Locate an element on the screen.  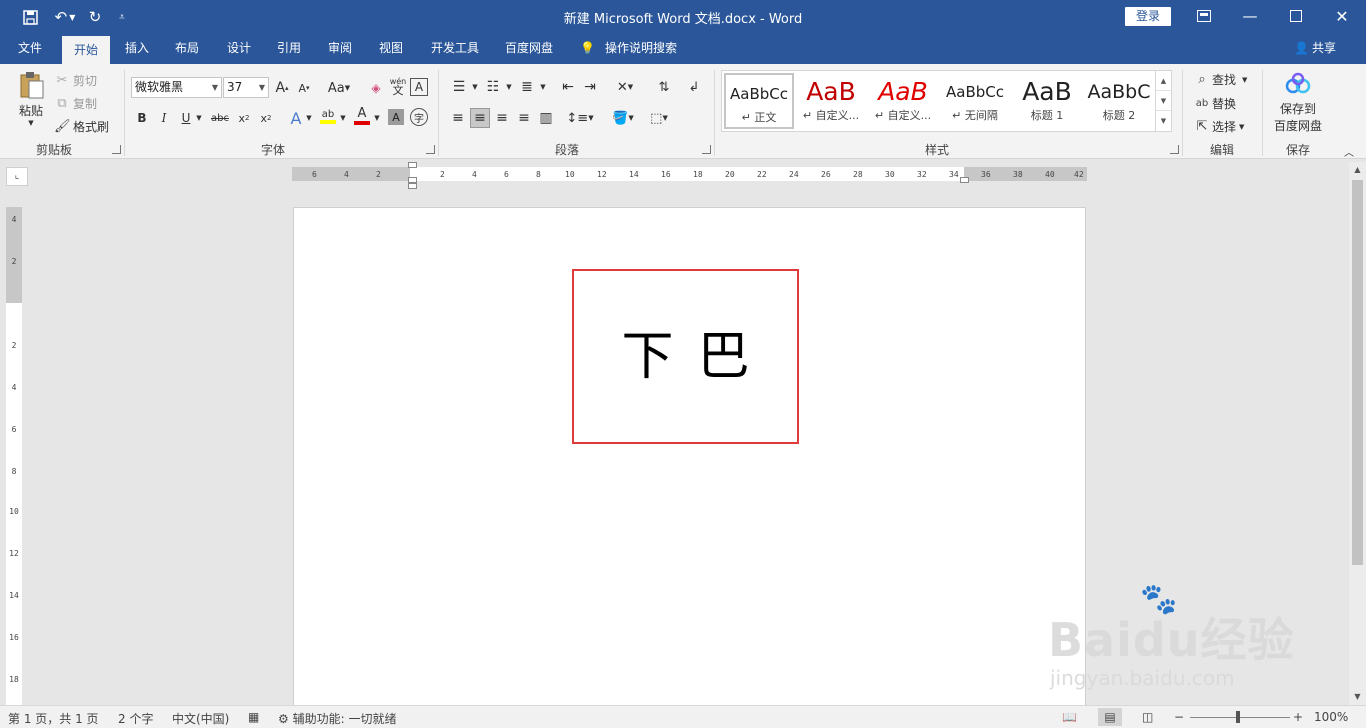
format-painter-button: 🖌 格式刷 is located at coordinates (81, 126).